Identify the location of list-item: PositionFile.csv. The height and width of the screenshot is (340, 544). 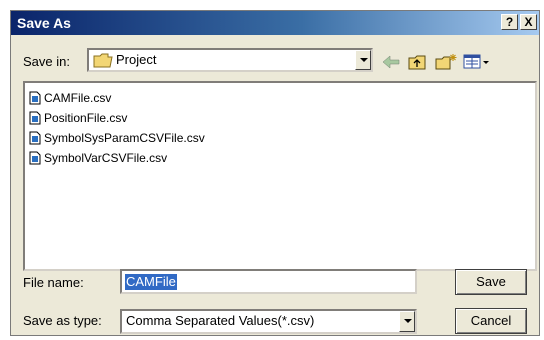
(78, 118).